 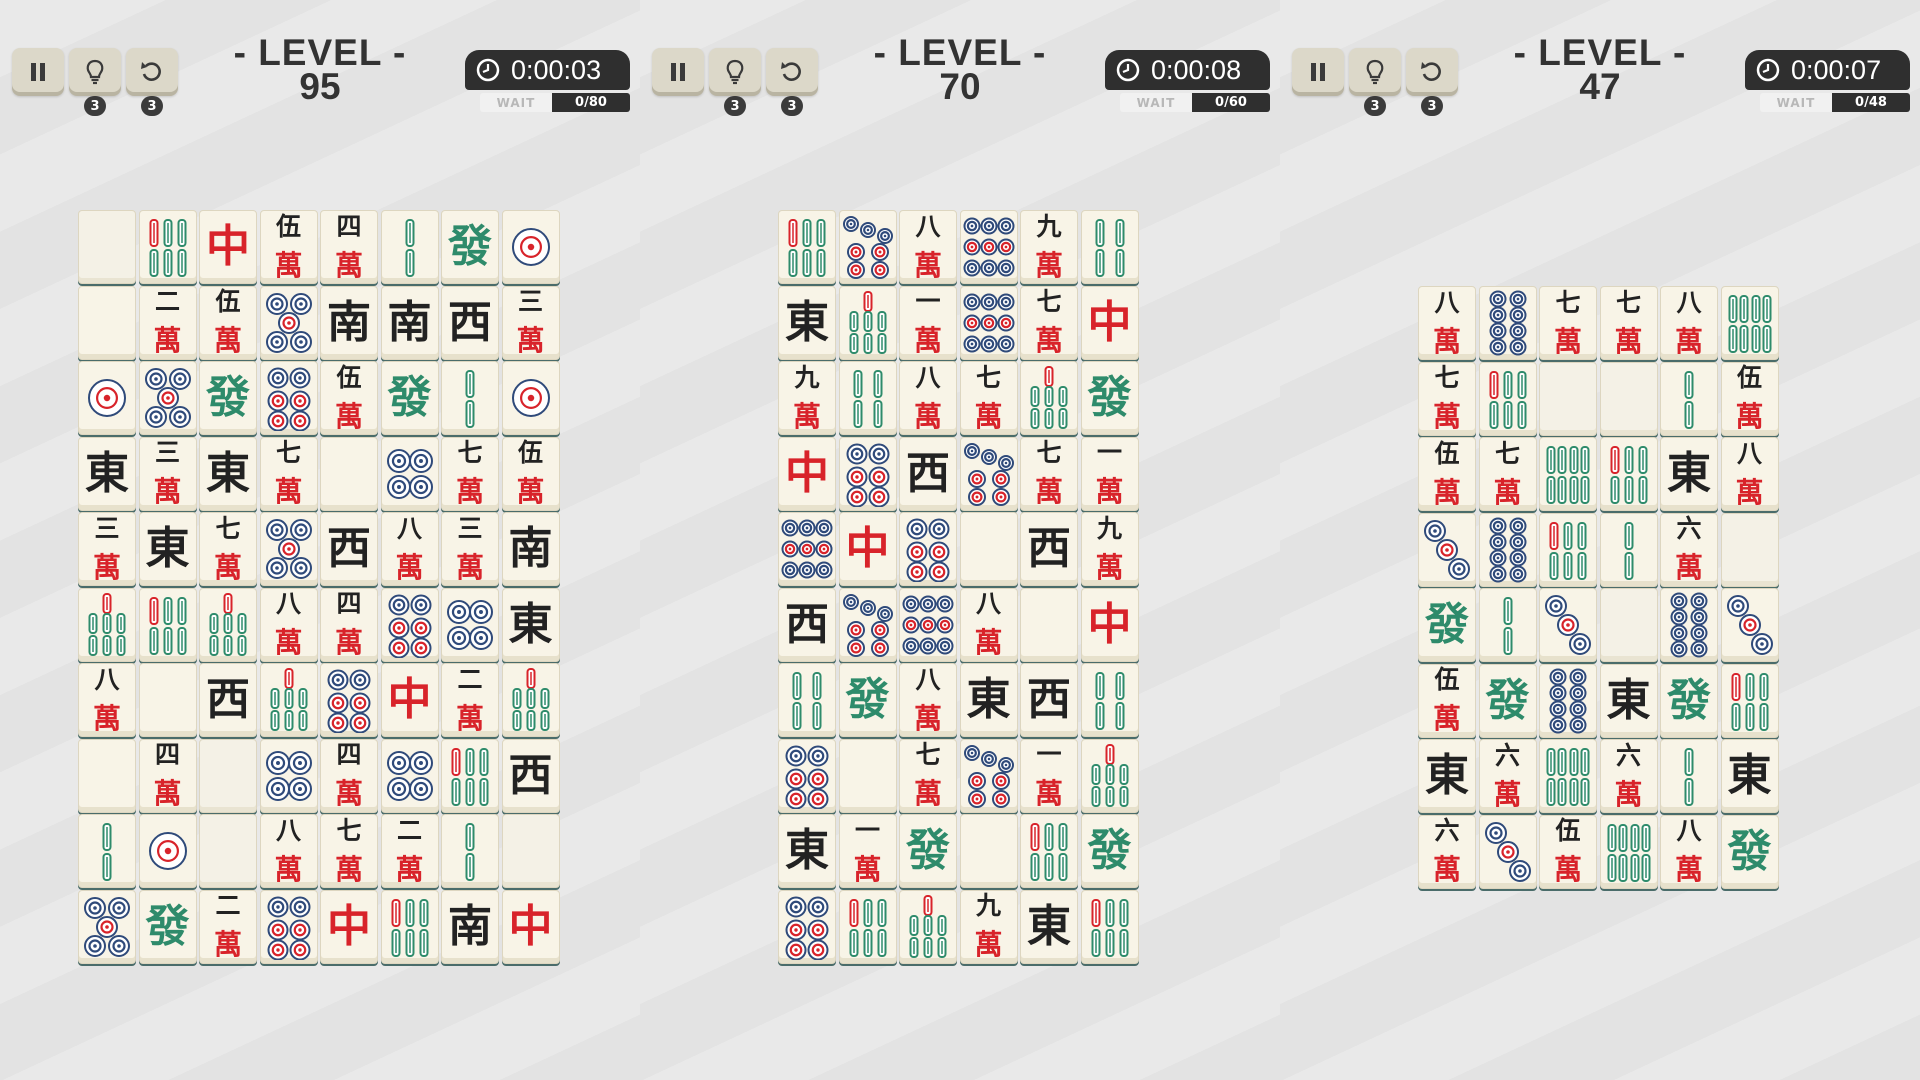 I want to click on bamboo-one-bird-tile, so click(x=349, y=473).